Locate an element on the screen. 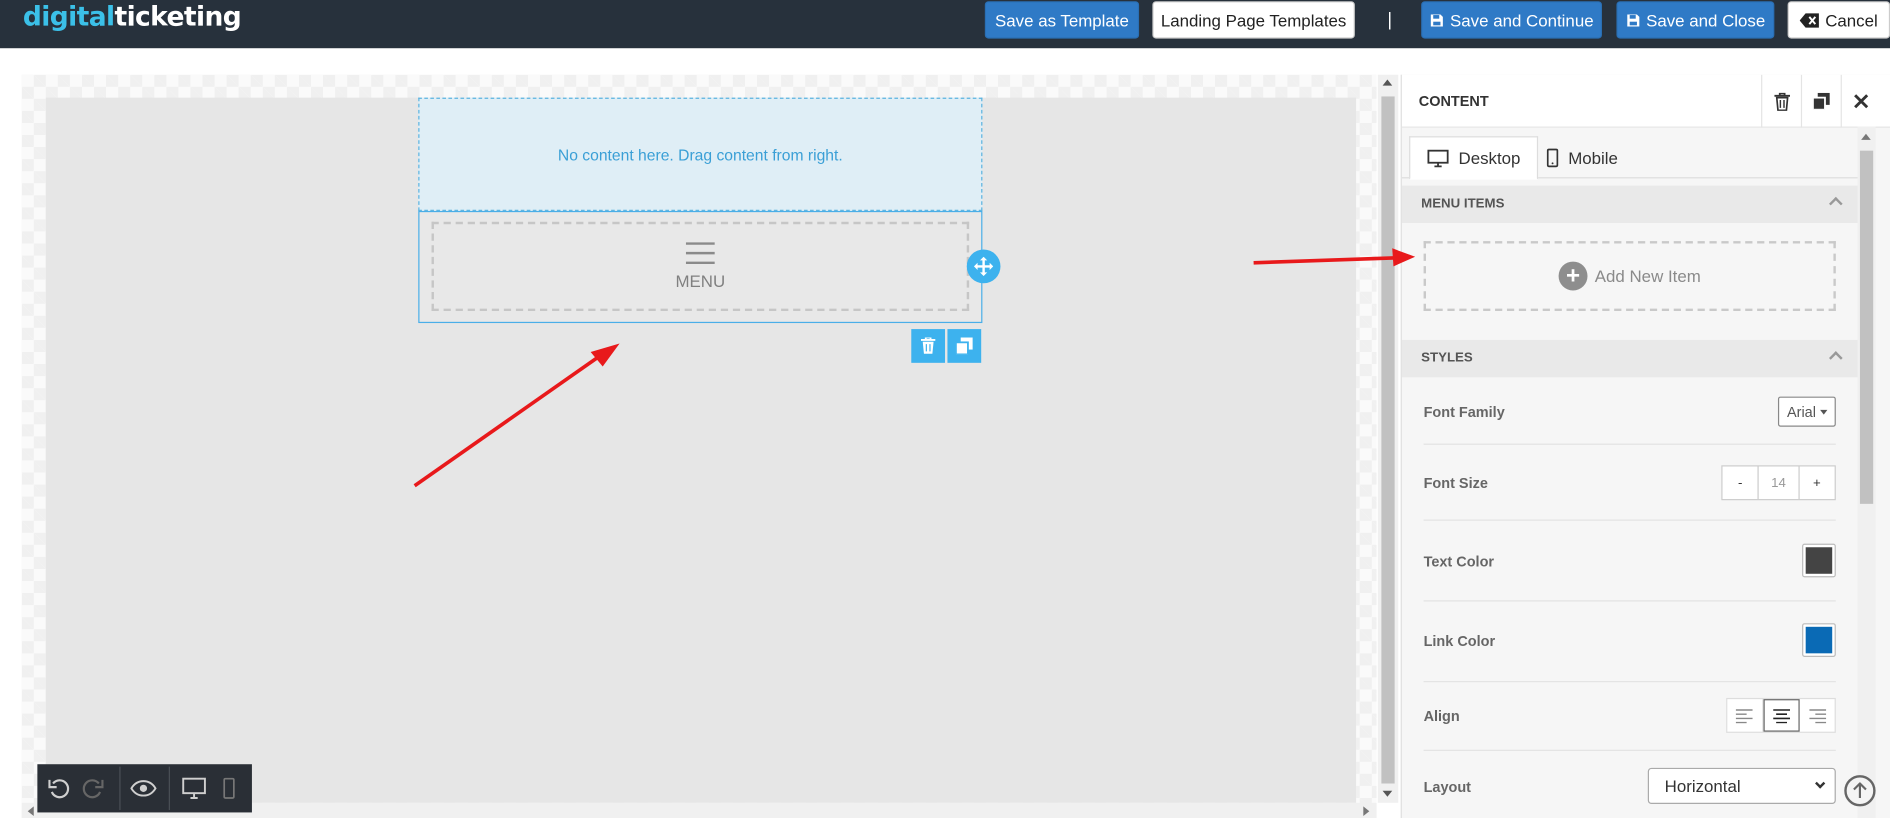  panel-duplicate-button is located at coordinates (1820, 101).